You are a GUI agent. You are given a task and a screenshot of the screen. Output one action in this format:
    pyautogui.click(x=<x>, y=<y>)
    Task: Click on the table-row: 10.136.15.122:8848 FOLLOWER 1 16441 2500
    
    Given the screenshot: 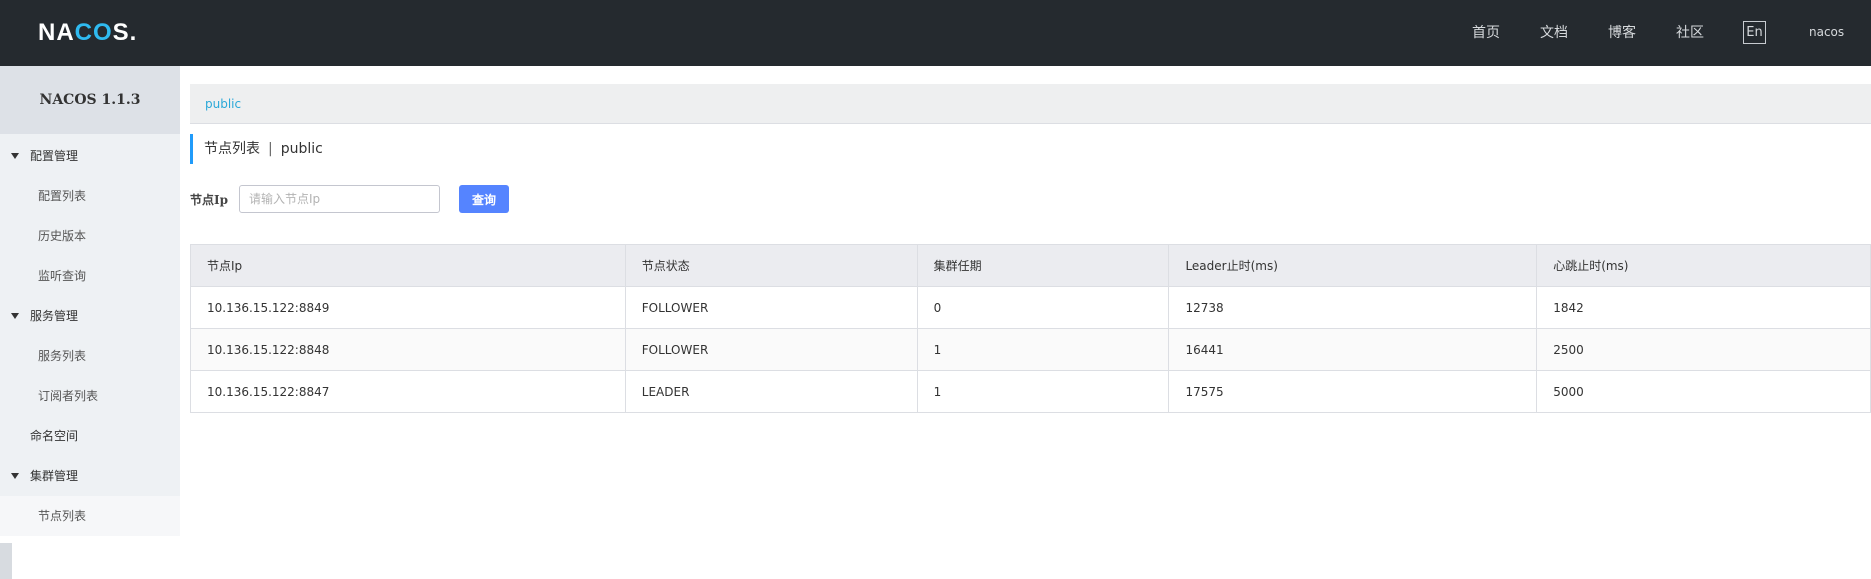 What is the action you would take?
    pyautogui.click(x=1030, y=349)
    